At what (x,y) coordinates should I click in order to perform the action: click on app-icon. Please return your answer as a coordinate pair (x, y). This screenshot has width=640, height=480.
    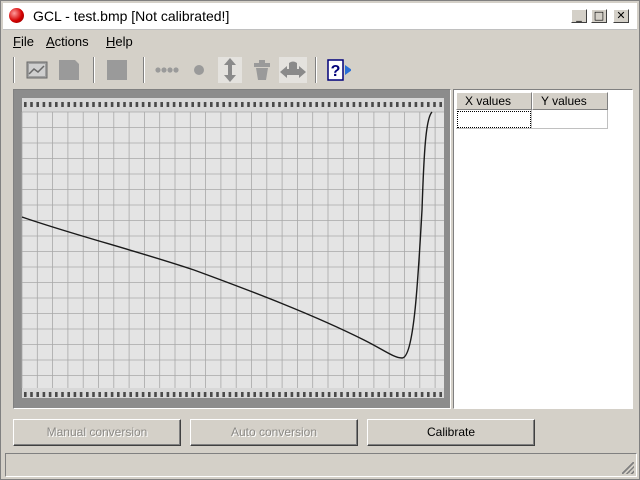
    Looking at the image, I should click on (16, 15).